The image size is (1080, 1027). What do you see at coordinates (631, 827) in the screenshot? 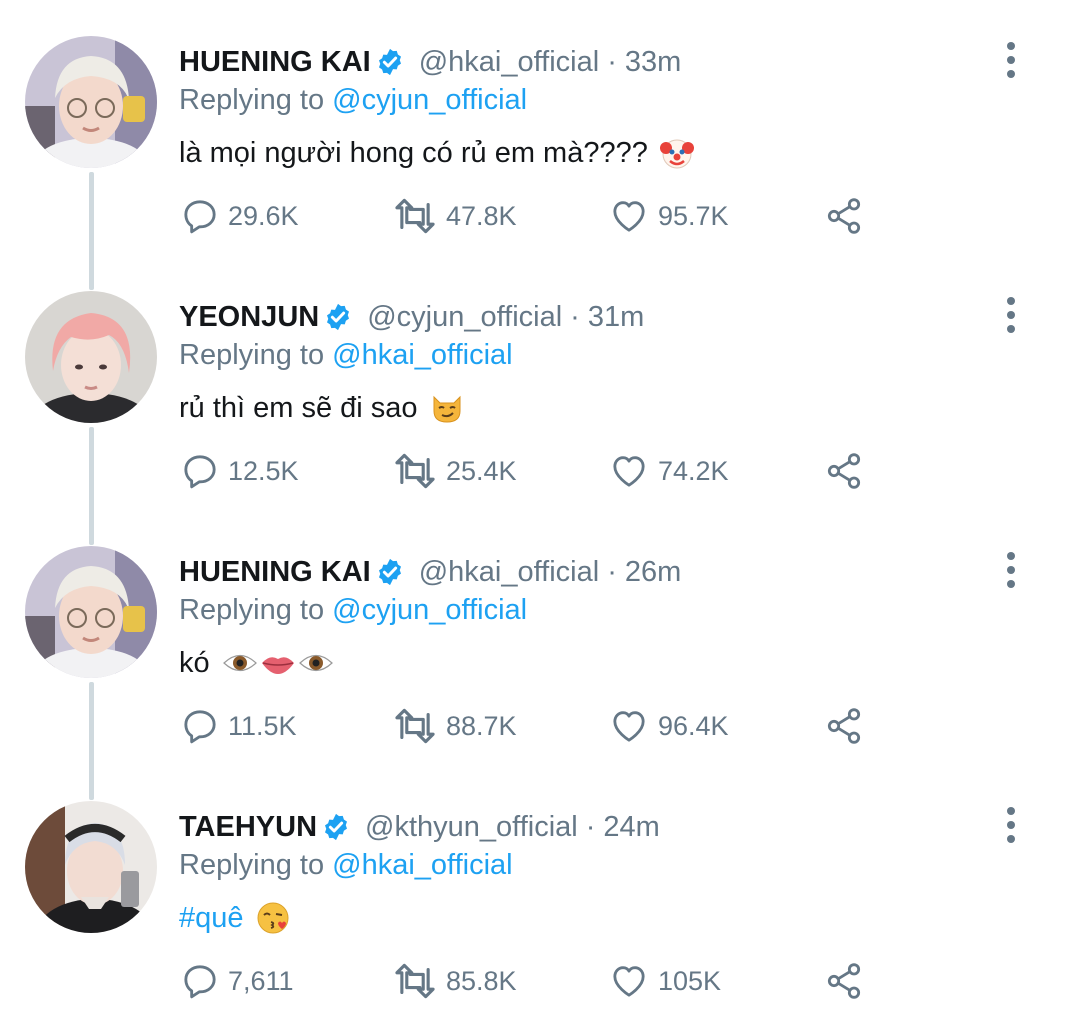
I see `timestamp: 24m` at bounding box center [631, 827].